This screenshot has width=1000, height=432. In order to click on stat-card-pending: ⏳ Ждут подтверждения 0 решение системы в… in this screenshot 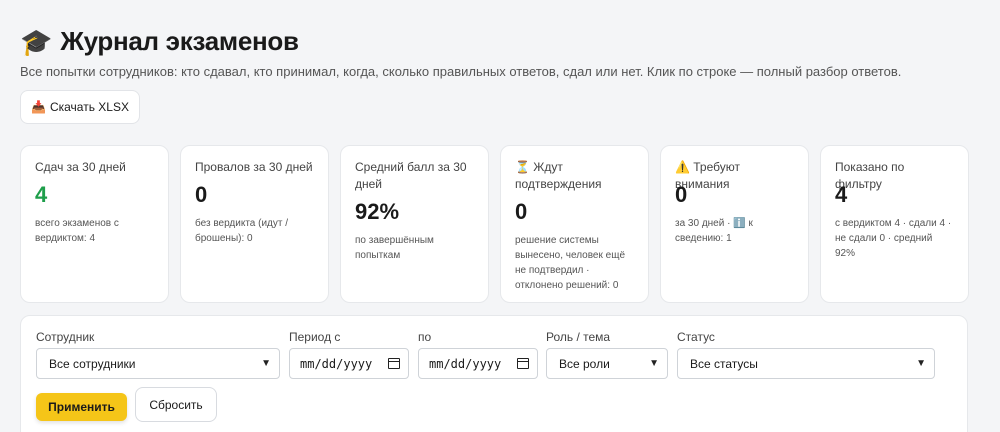, I will do `click(574, 224)`.